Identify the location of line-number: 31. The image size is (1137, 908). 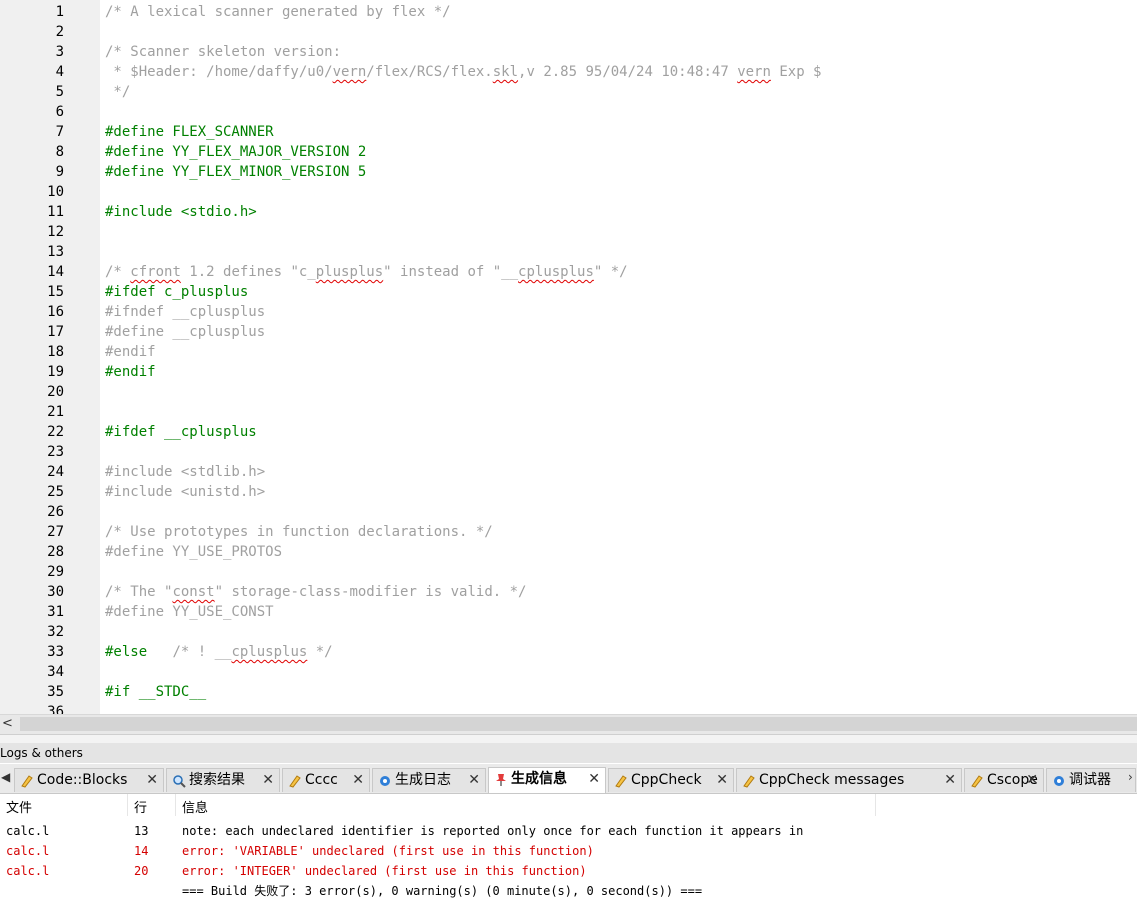
(55, 612).